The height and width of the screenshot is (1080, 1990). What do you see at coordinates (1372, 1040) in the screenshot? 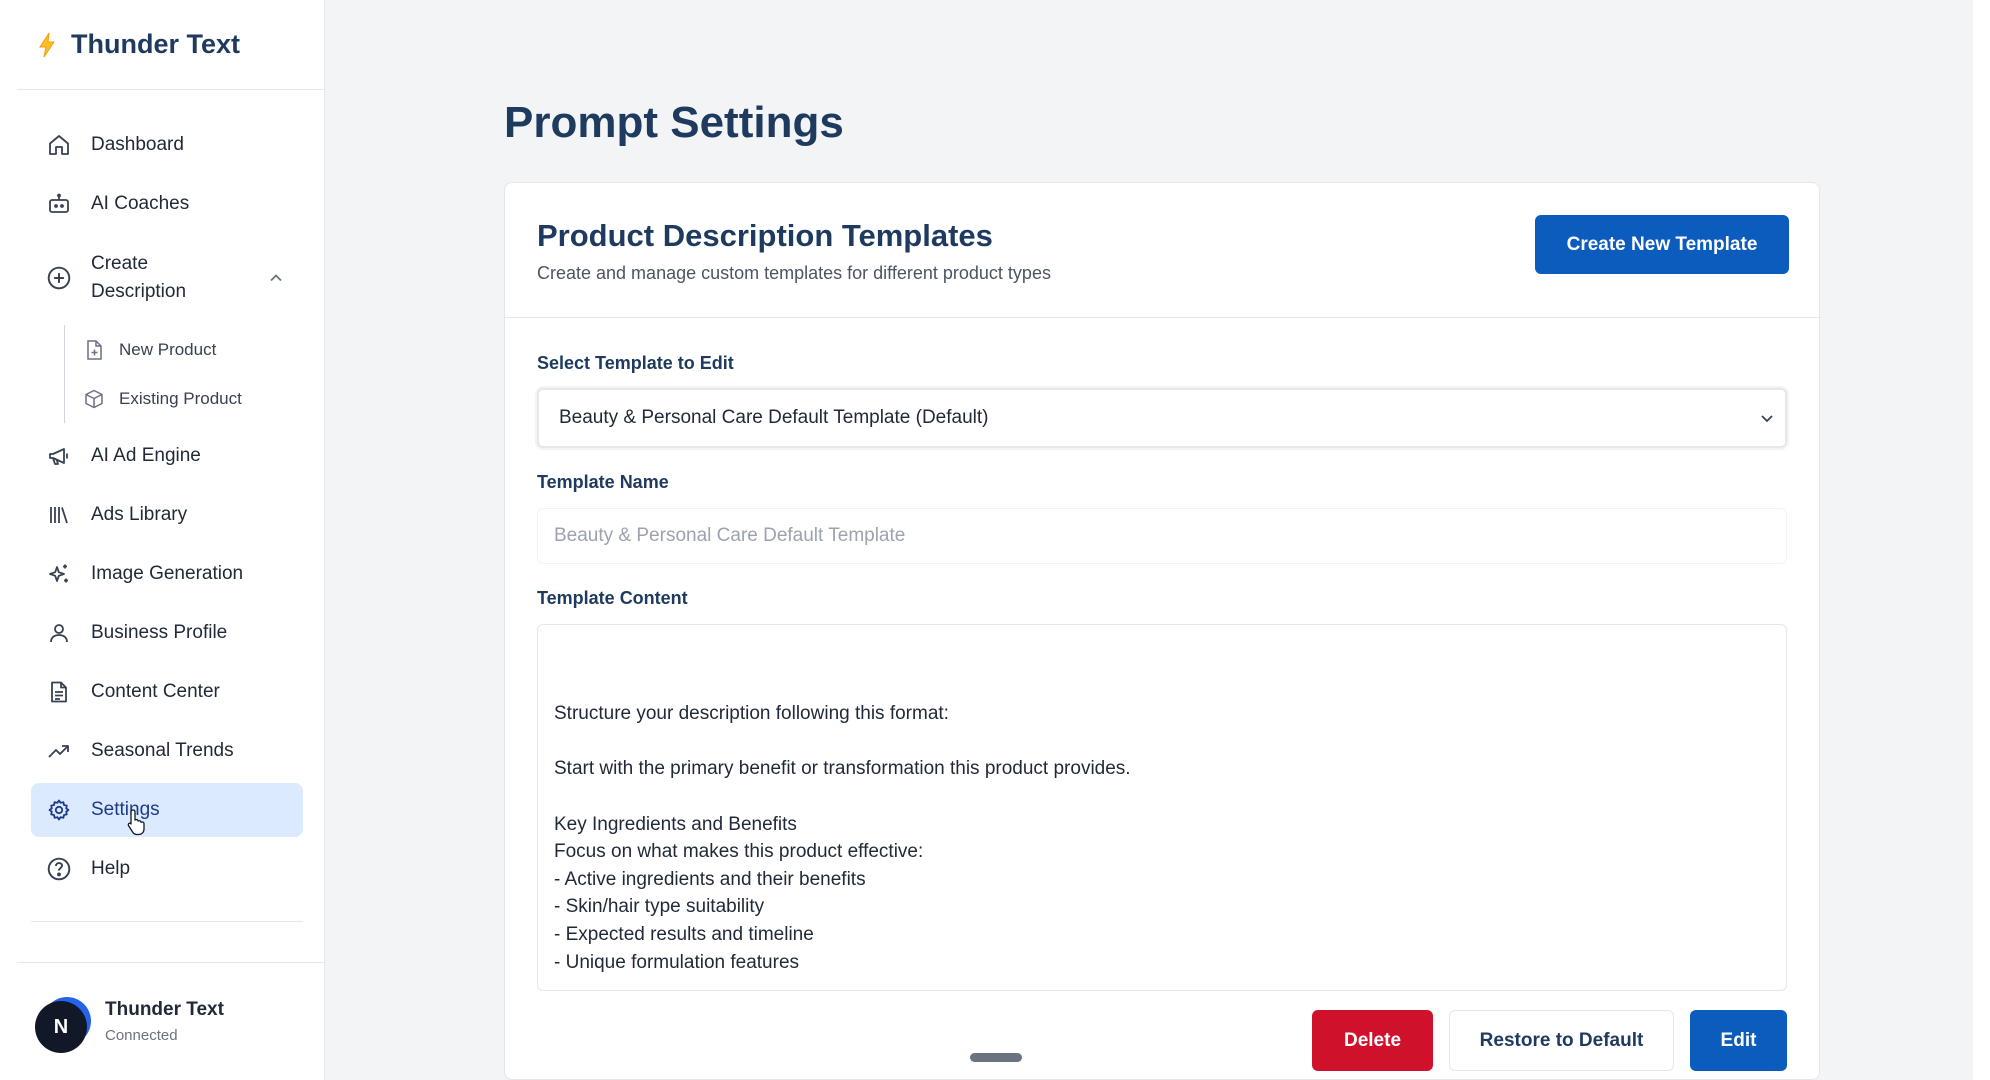
I see `delete-button: Delete` at bounding box center [1372, 1040].